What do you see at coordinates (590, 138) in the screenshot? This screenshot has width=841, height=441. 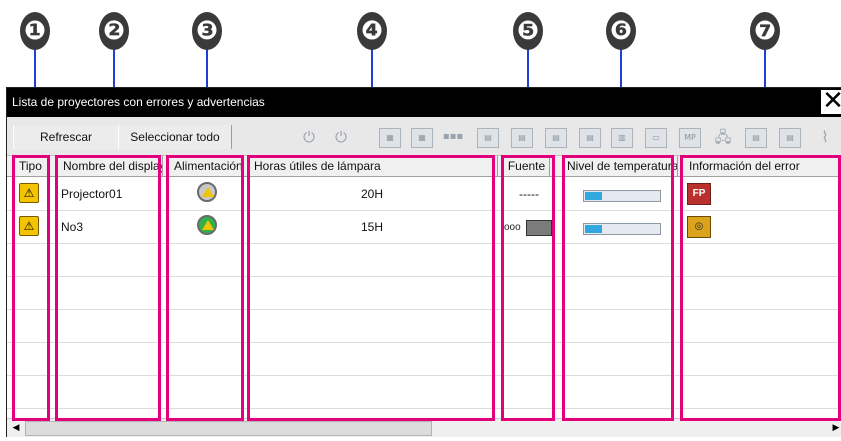 I see `source-icon-7: ▤` at bounding box center [590, 138].